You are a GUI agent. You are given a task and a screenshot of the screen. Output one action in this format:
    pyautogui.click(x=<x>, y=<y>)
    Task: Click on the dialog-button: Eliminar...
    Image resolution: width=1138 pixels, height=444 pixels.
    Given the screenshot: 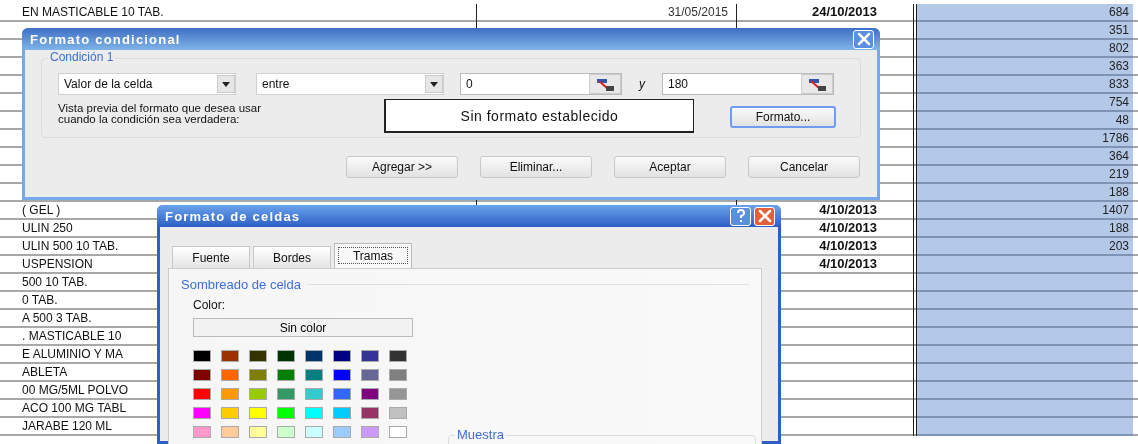 What is the action you would take?
    pyautogui.click(x=536, y=167)
    